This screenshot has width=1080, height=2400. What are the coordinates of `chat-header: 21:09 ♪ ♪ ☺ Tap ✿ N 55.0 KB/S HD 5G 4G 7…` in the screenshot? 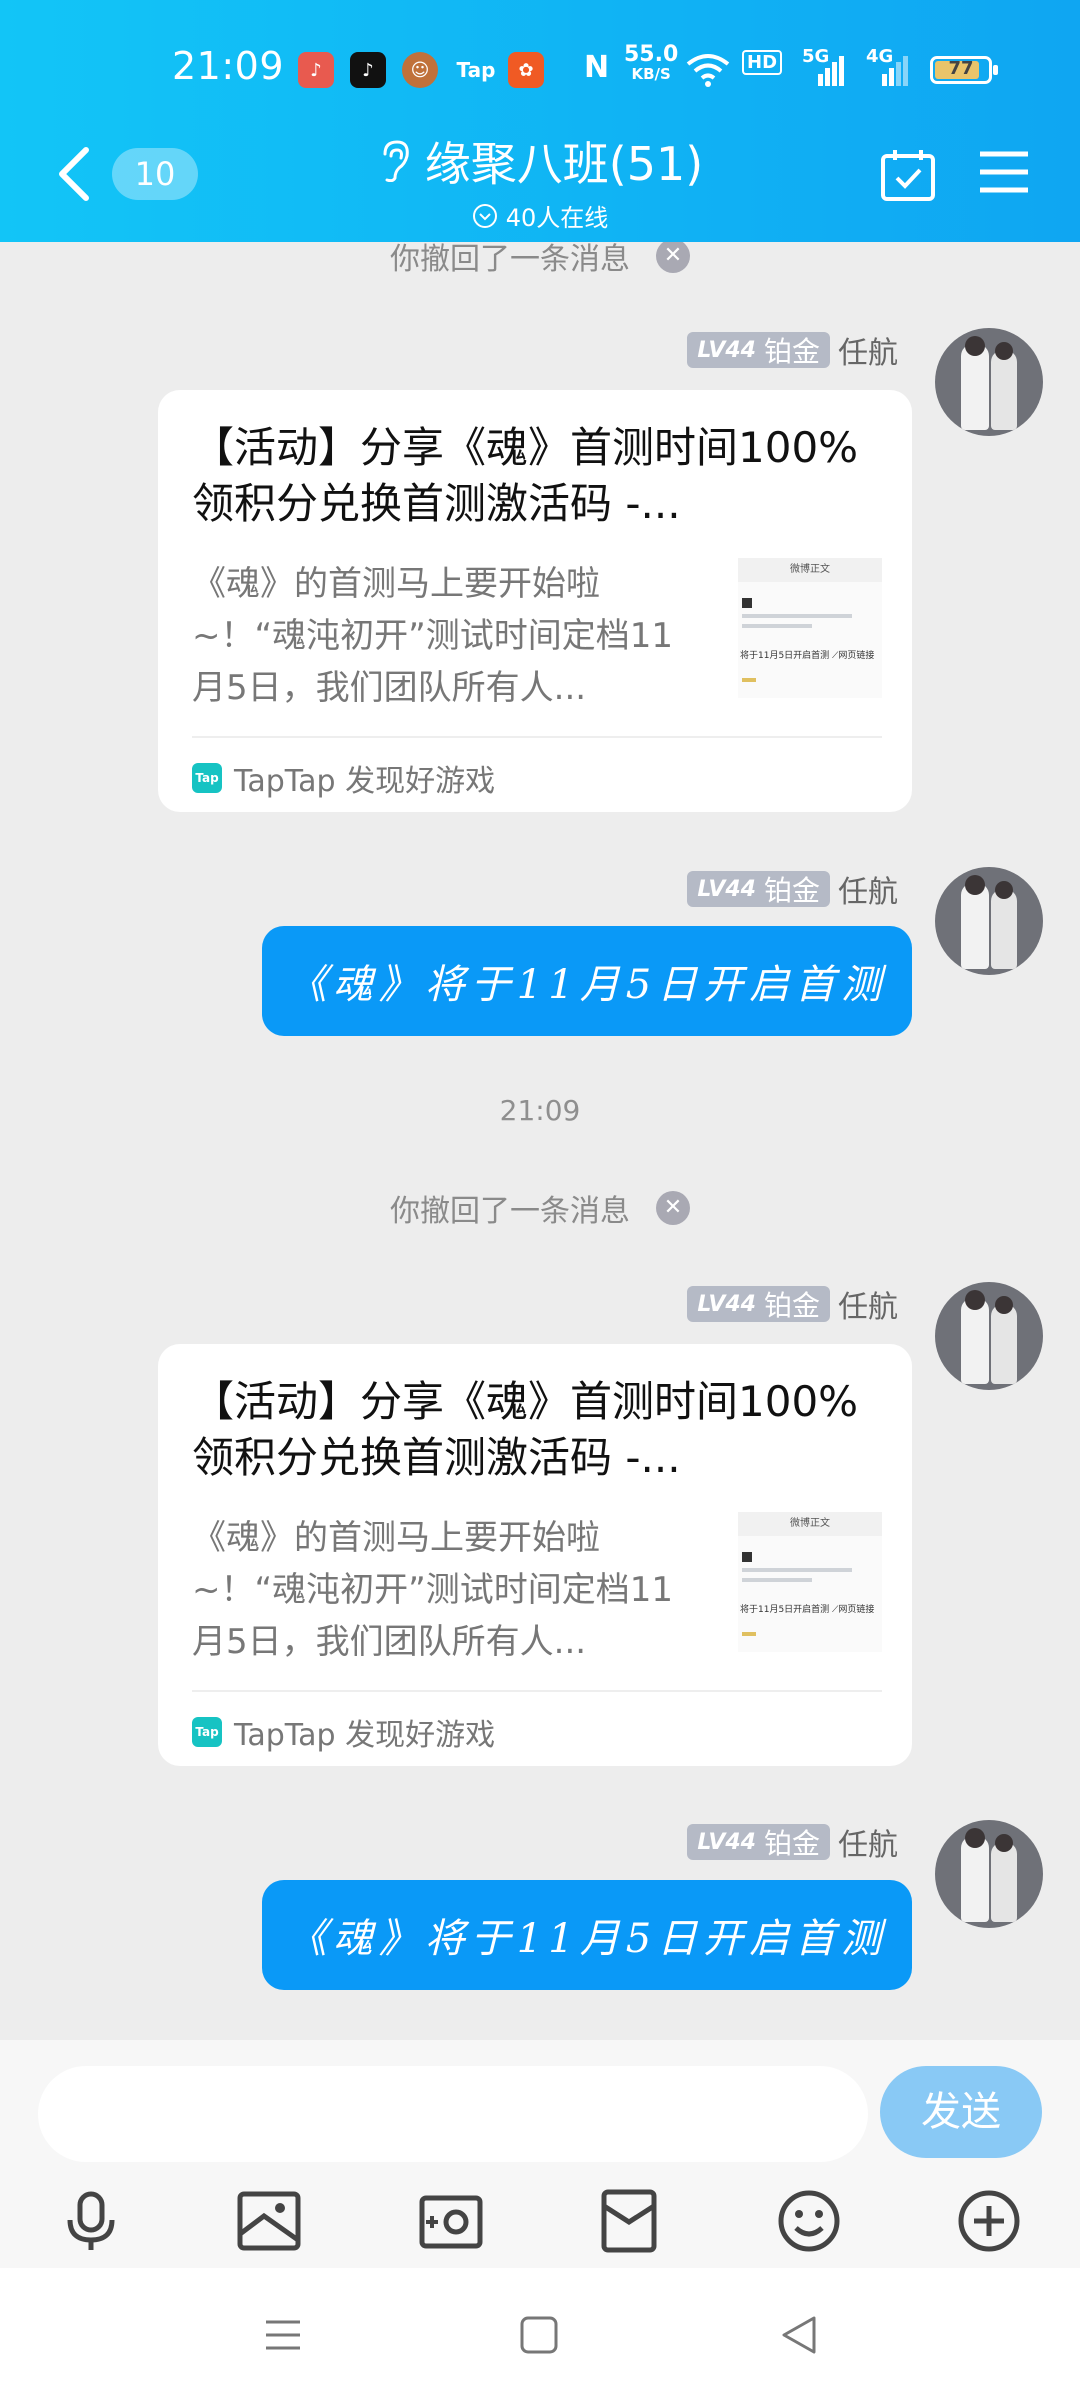 It's located at (540, 121).